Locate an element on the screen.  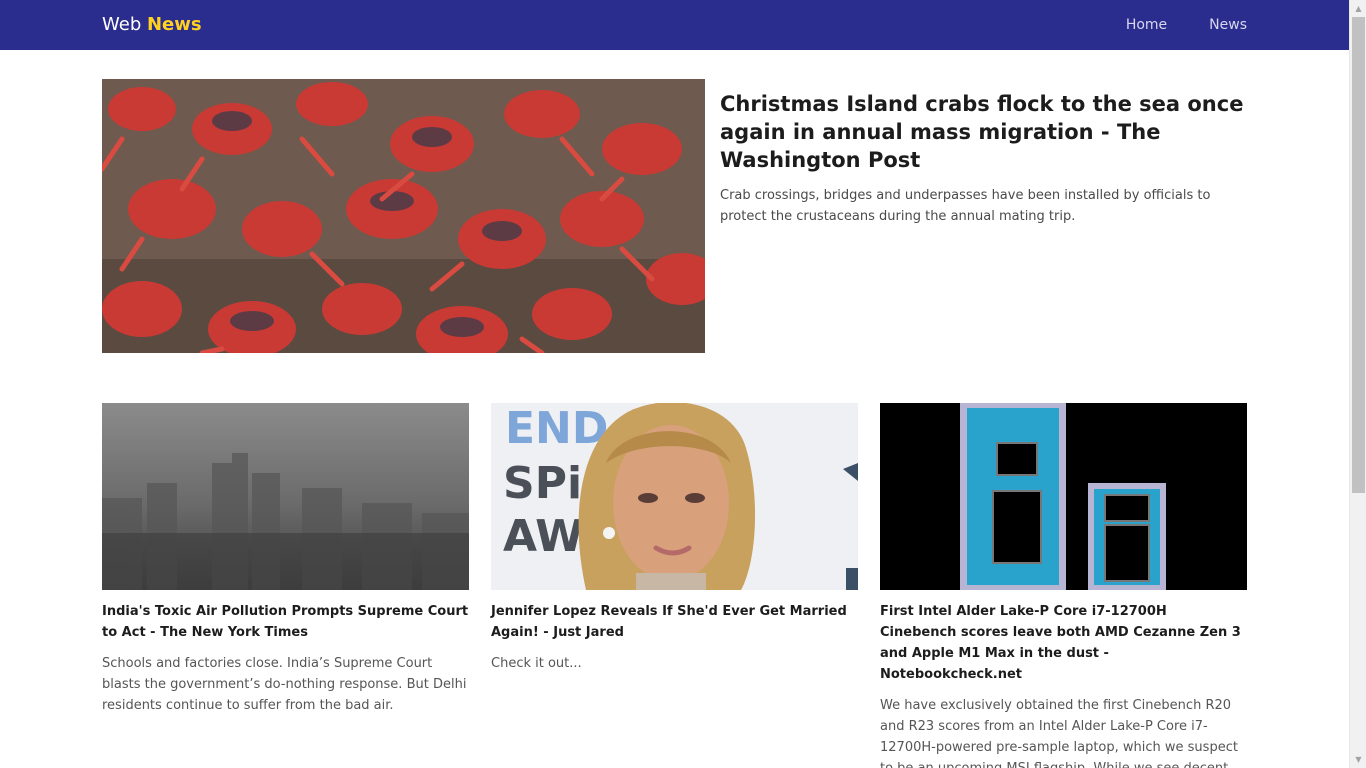
article-image-smog-city is located at coordinates (285, 496).